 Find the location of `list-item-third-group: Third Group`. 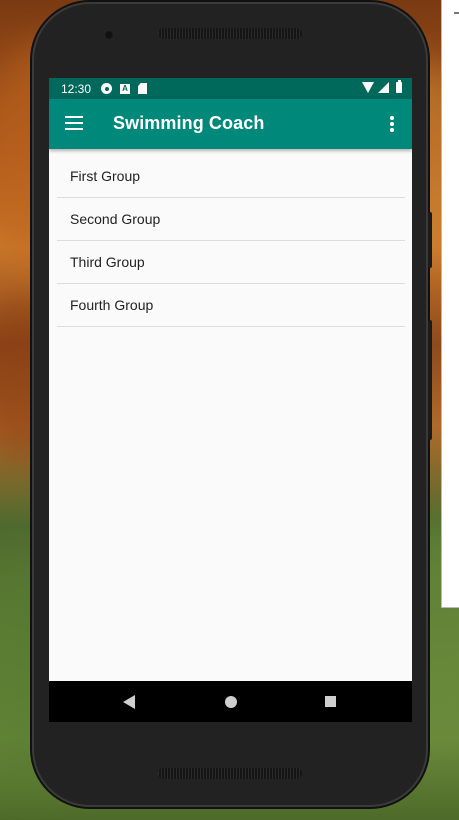

list-item-third-group: Third Group is located at coordinates (231, 262).